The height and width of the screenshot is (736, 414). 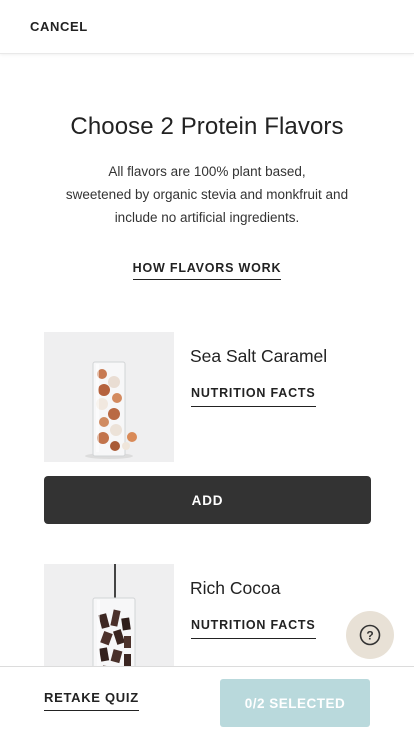 I want to click on help-button: ?, so click(x=370, y=635).